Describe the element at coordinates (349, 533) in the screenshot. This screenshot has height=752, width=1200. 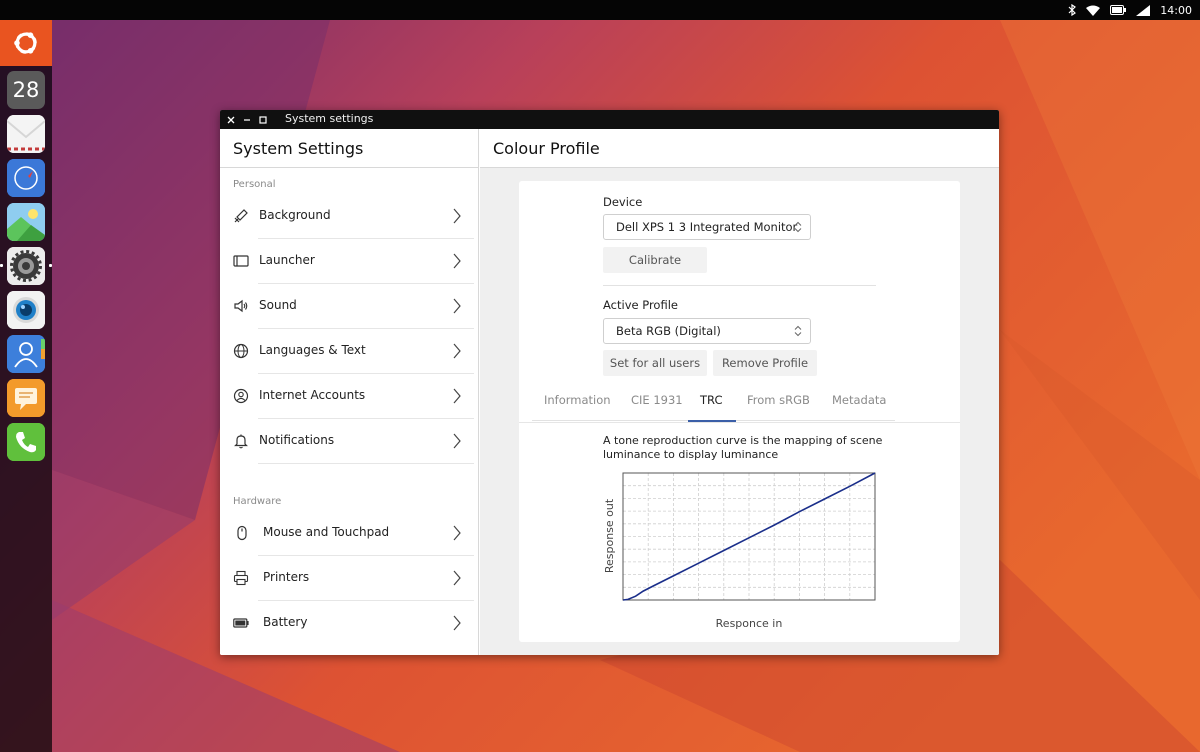
I see `sidebar-item-mouse-touchpad: Mouse and Touchpad` at that location.